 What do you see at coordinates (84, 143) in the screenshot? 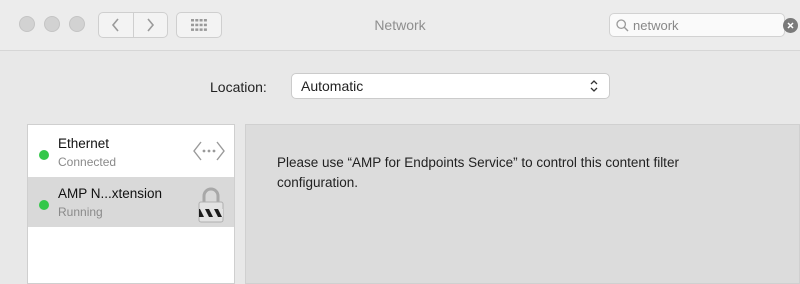
I see `service-name: Ethernet` at bounding box center [84, 143].